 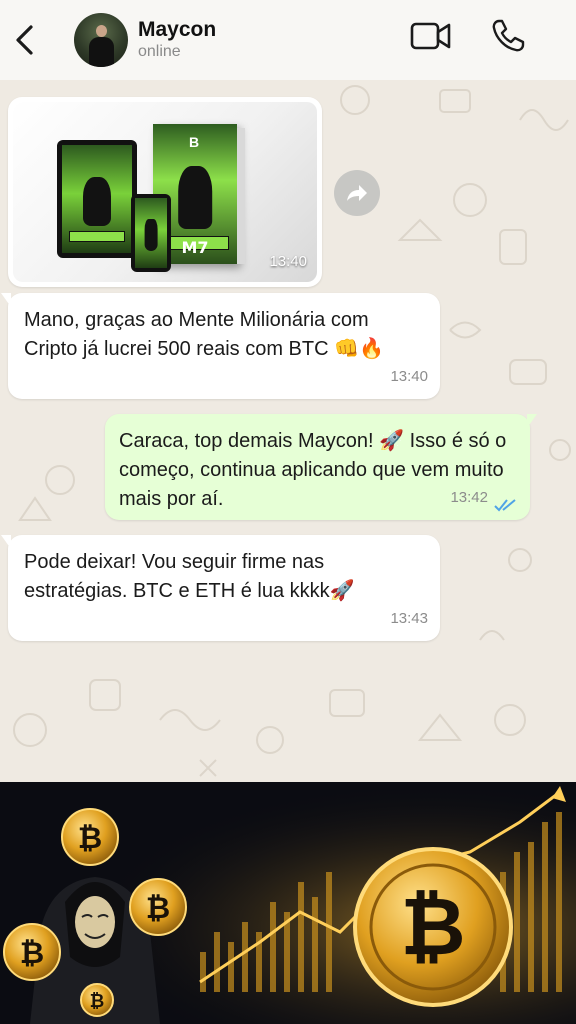 I want to click on back-arrow-icon, so click(x=24, y=40).